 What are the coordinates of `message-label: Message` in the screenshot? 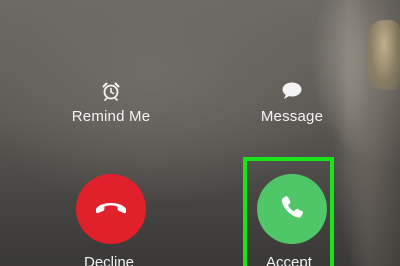 It's located at (292, 116).